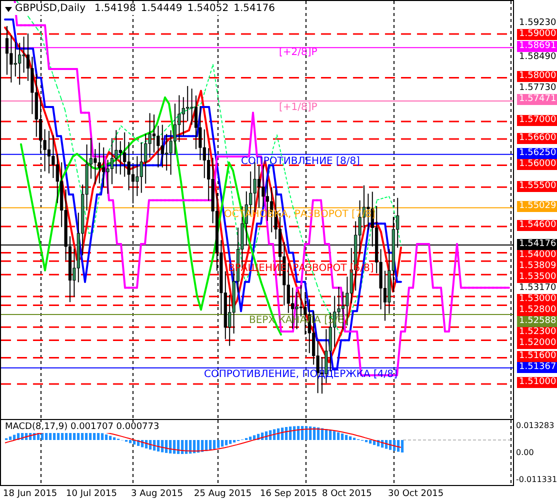  Describe the element at coordinates (537, 76) in the screenshot. I see `price-tag: 1.58000` at that location.